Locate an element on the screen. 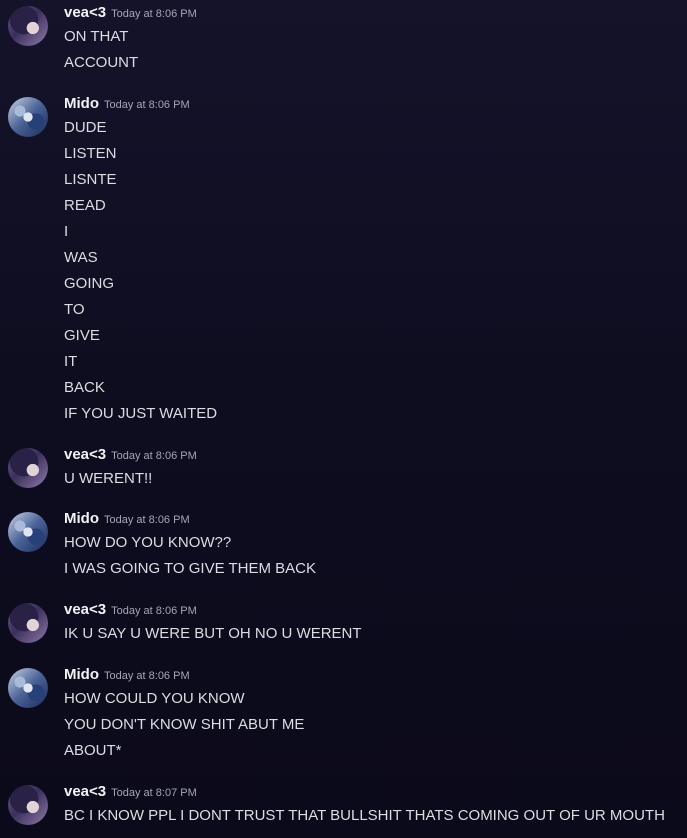 This screenshot has width=687, height=838. message-content: U WERENT!! is located at coordinates (108, 481).